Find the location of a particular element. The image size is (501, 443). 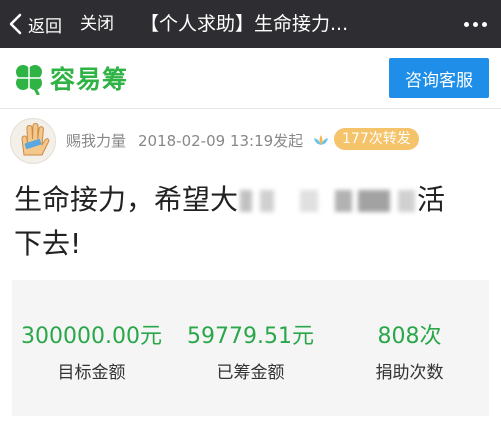

stat-donations-label: 捐助次数 is located at coordinates (409, 373).